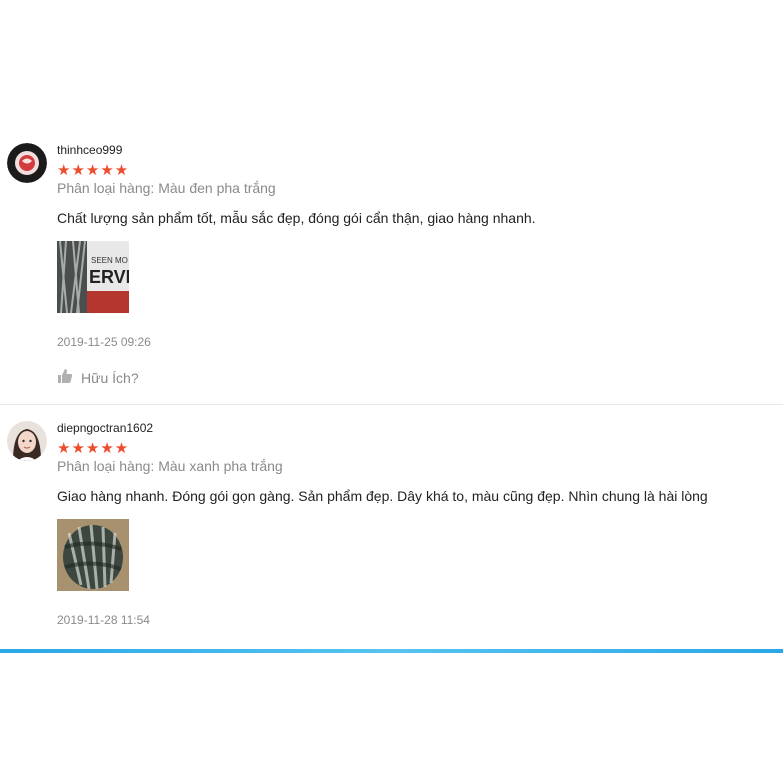 This screenshot has width=783, height=783. What do you see at coordinates (109, 260) in the screenshot?
I see `svg-text: SEEN MO` at bounding box center [109, 260].